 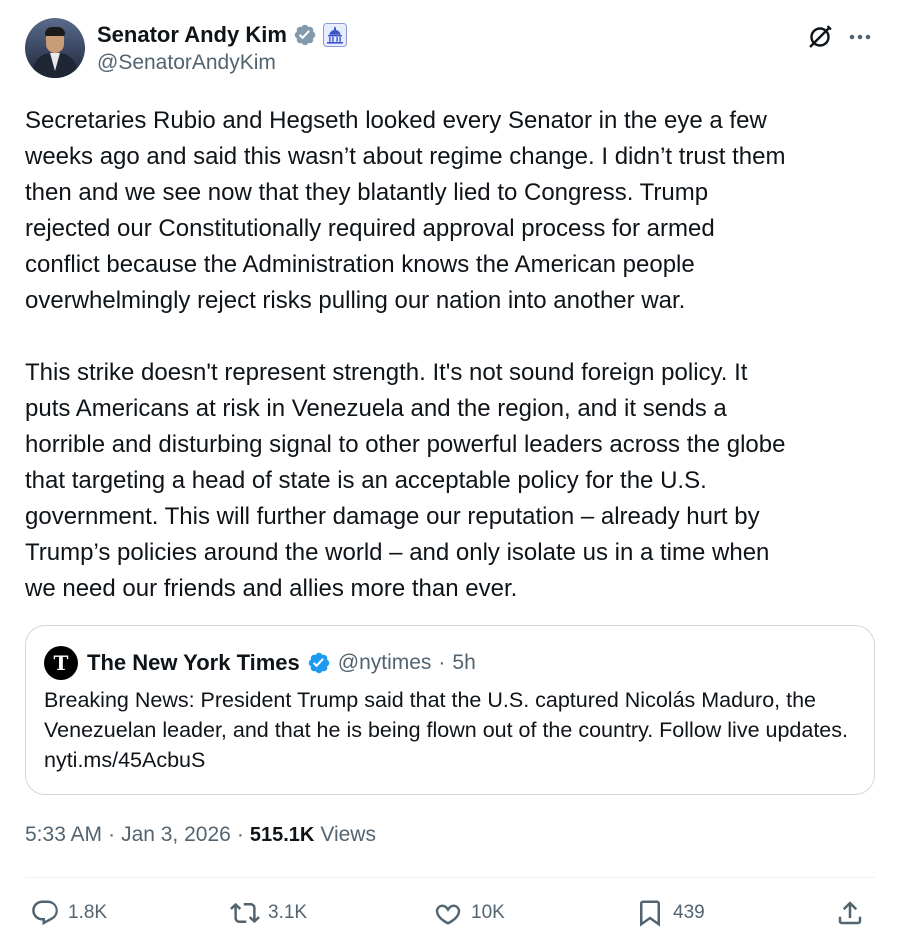 I want to click on repost-icon, so click(x=245, y=913).